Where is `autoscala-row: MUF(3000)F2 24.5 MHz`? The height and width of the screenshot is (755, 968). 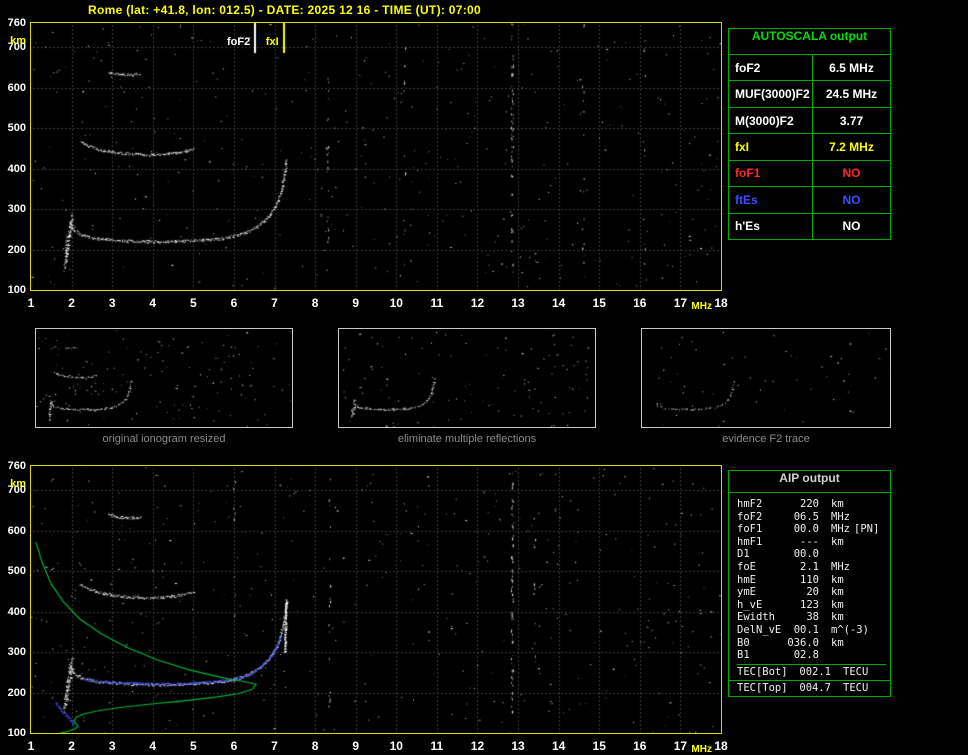
autoscala-row: MUF(3000)F2 24.5 MHz is located at coordinates (809, 93).